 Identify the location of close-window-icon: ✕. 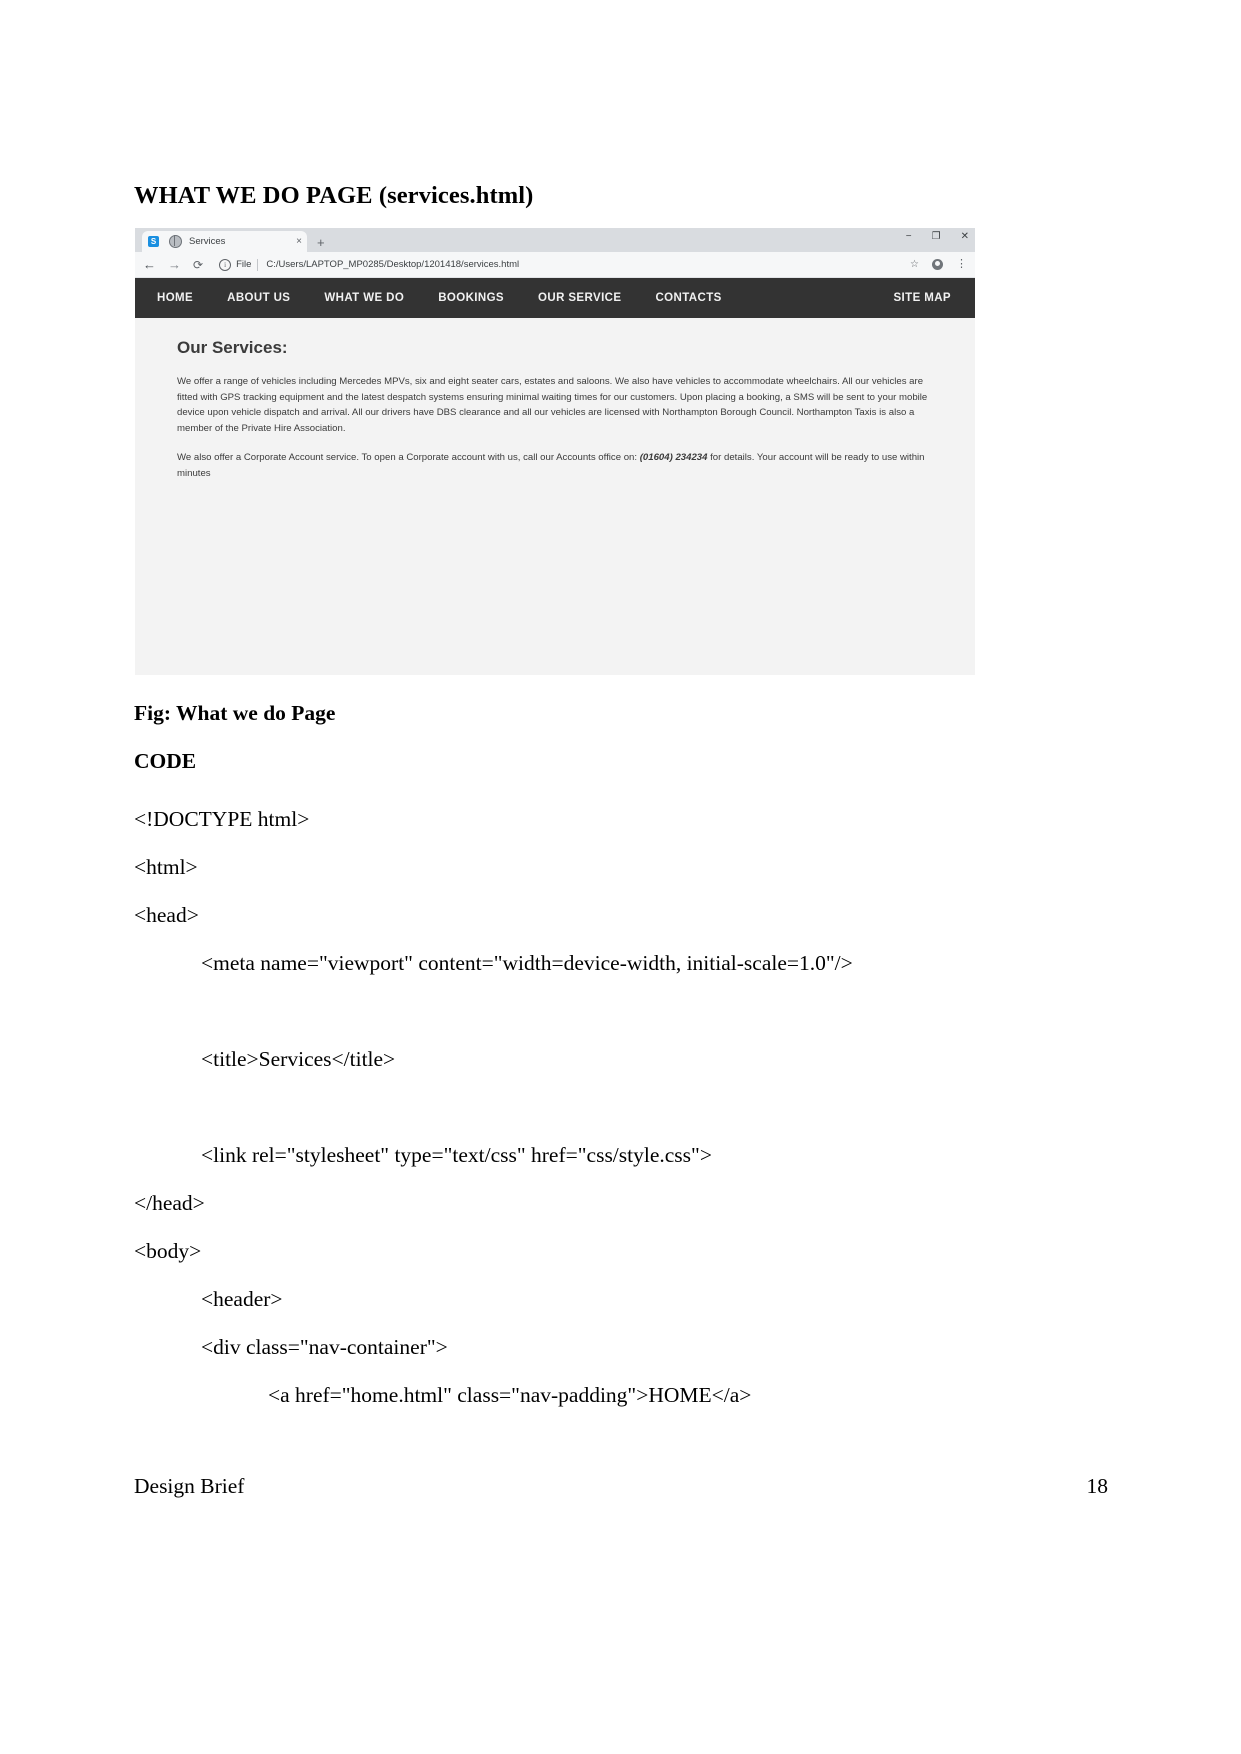
(965, 237).